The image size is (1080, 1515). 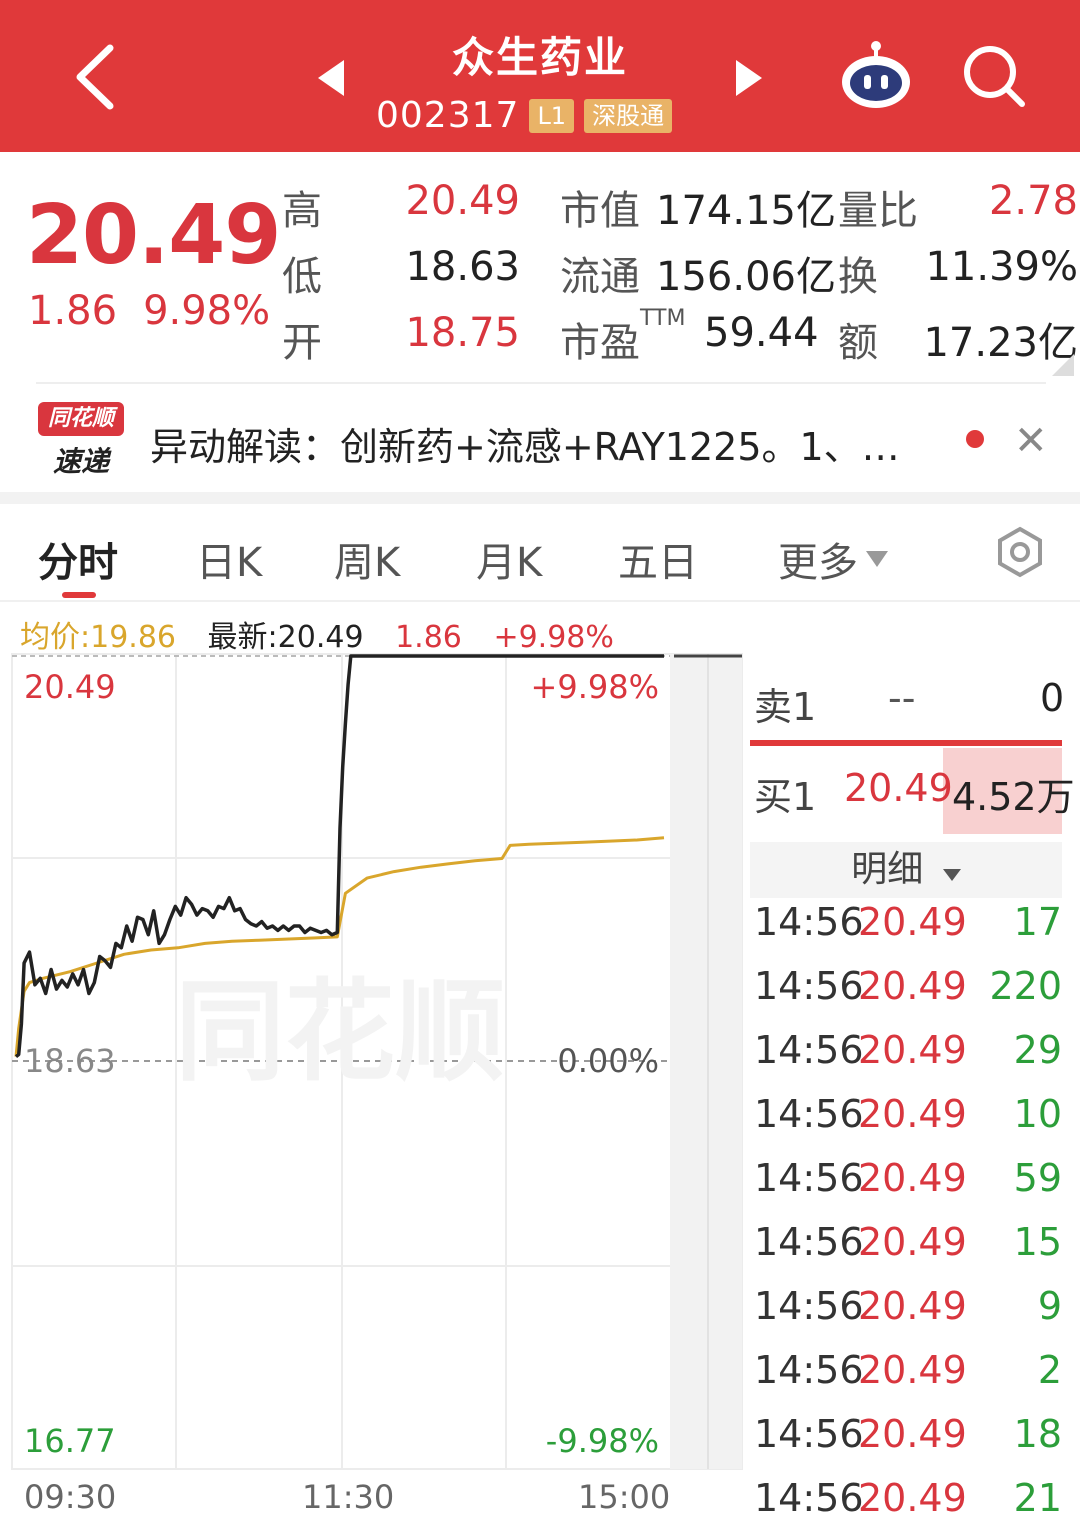 I want to click on tick-volume: 9, so click(x=1049, y=1306).